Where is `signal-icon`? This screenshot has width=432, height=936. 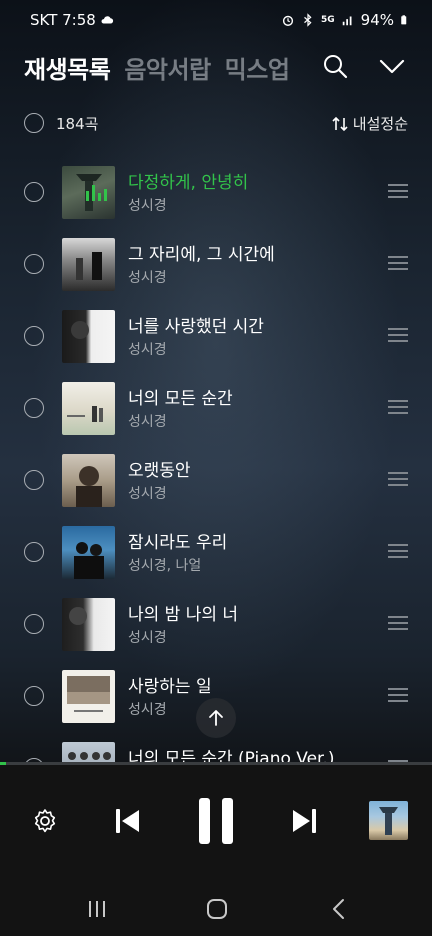
signal-icon is located at coordinates (347, 21).